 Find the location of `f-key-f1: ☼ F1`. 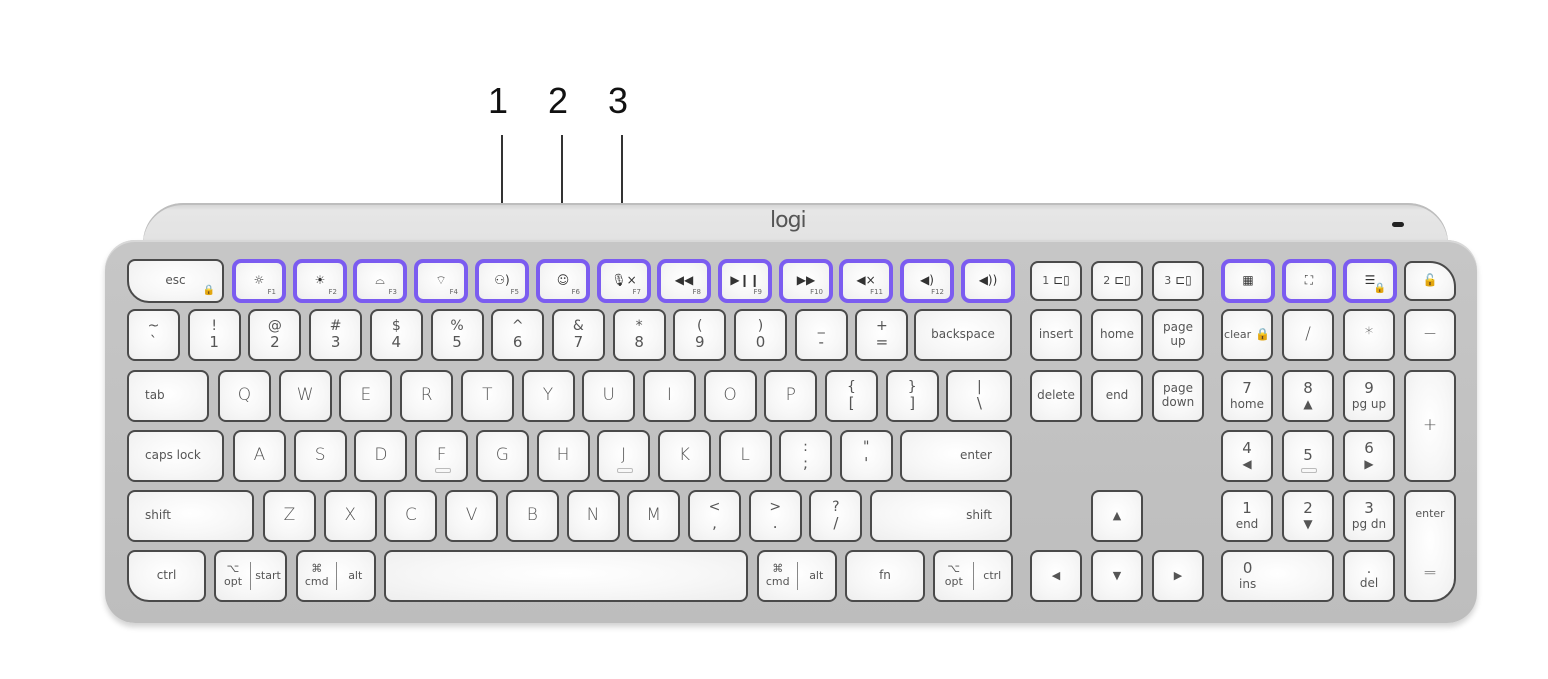

f-key-f1: ☼ F1 is located at coordinates (259, 281).